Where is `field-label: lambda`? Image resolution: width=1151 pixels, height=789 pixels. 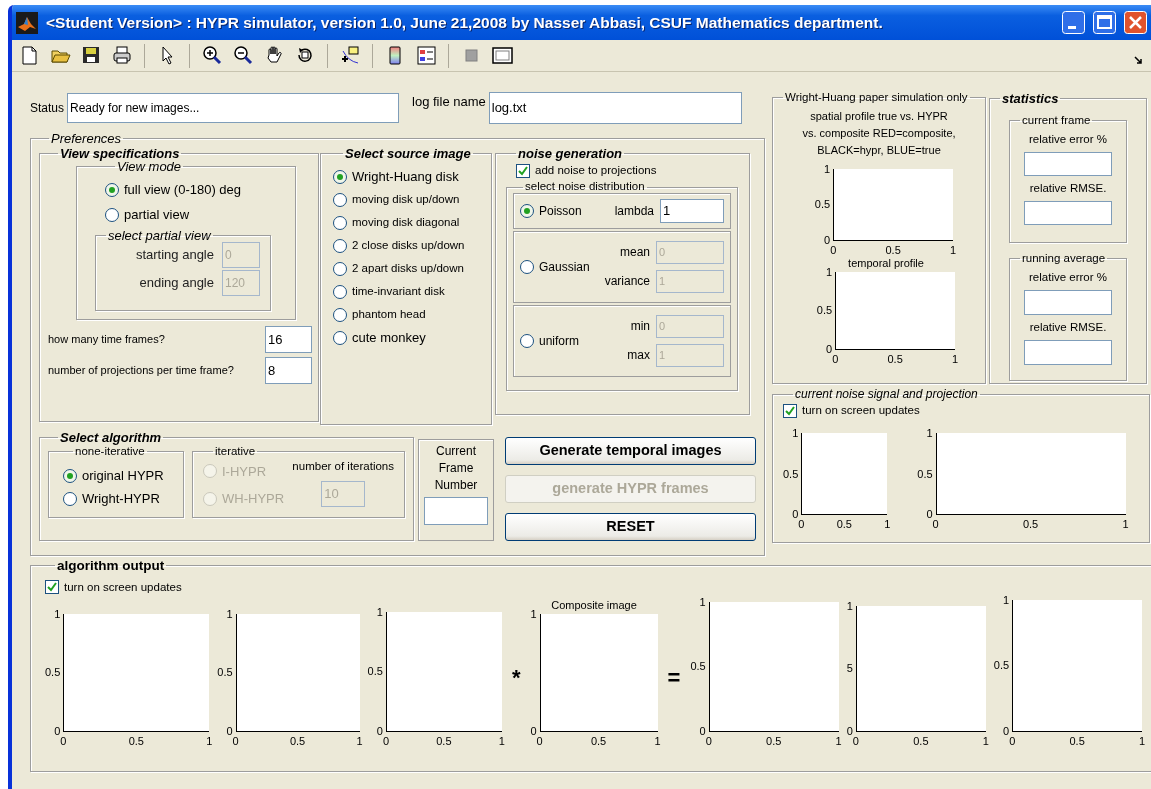
field-label: lambda is located at coordinates (634, 211).